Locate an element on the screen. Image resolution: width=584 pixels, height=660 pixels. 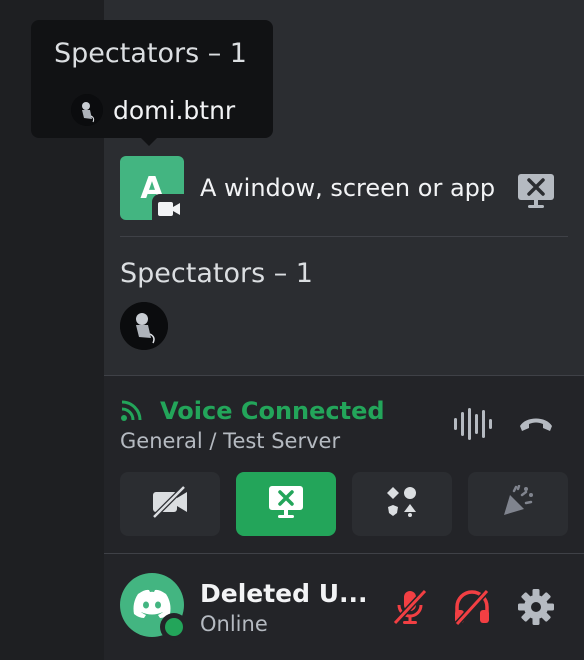
disconnect-icon is located at coordinates (536, 426).